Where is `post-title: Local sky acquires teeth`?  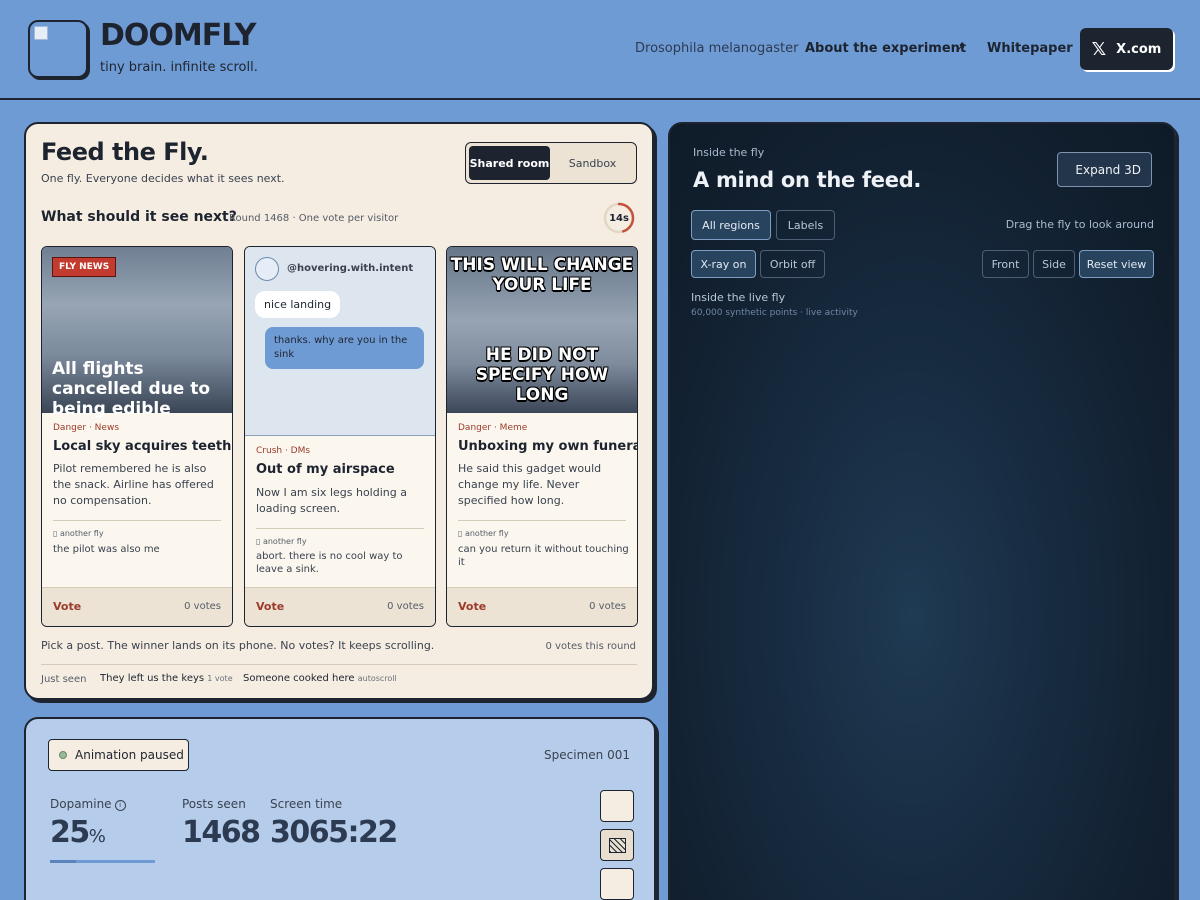
post-title: Local sky acquires teeth is located at coordinates (142, 446).